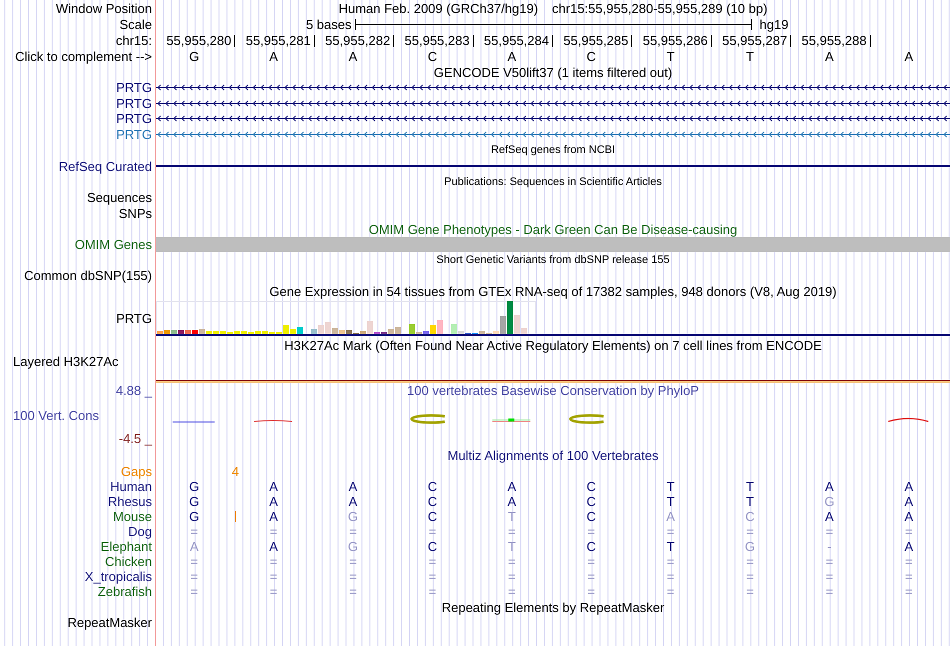  Describe the element at coordinates (553, 150) in the screenshot. I see `track-title: RefSeq genes from NCBI` at that location.